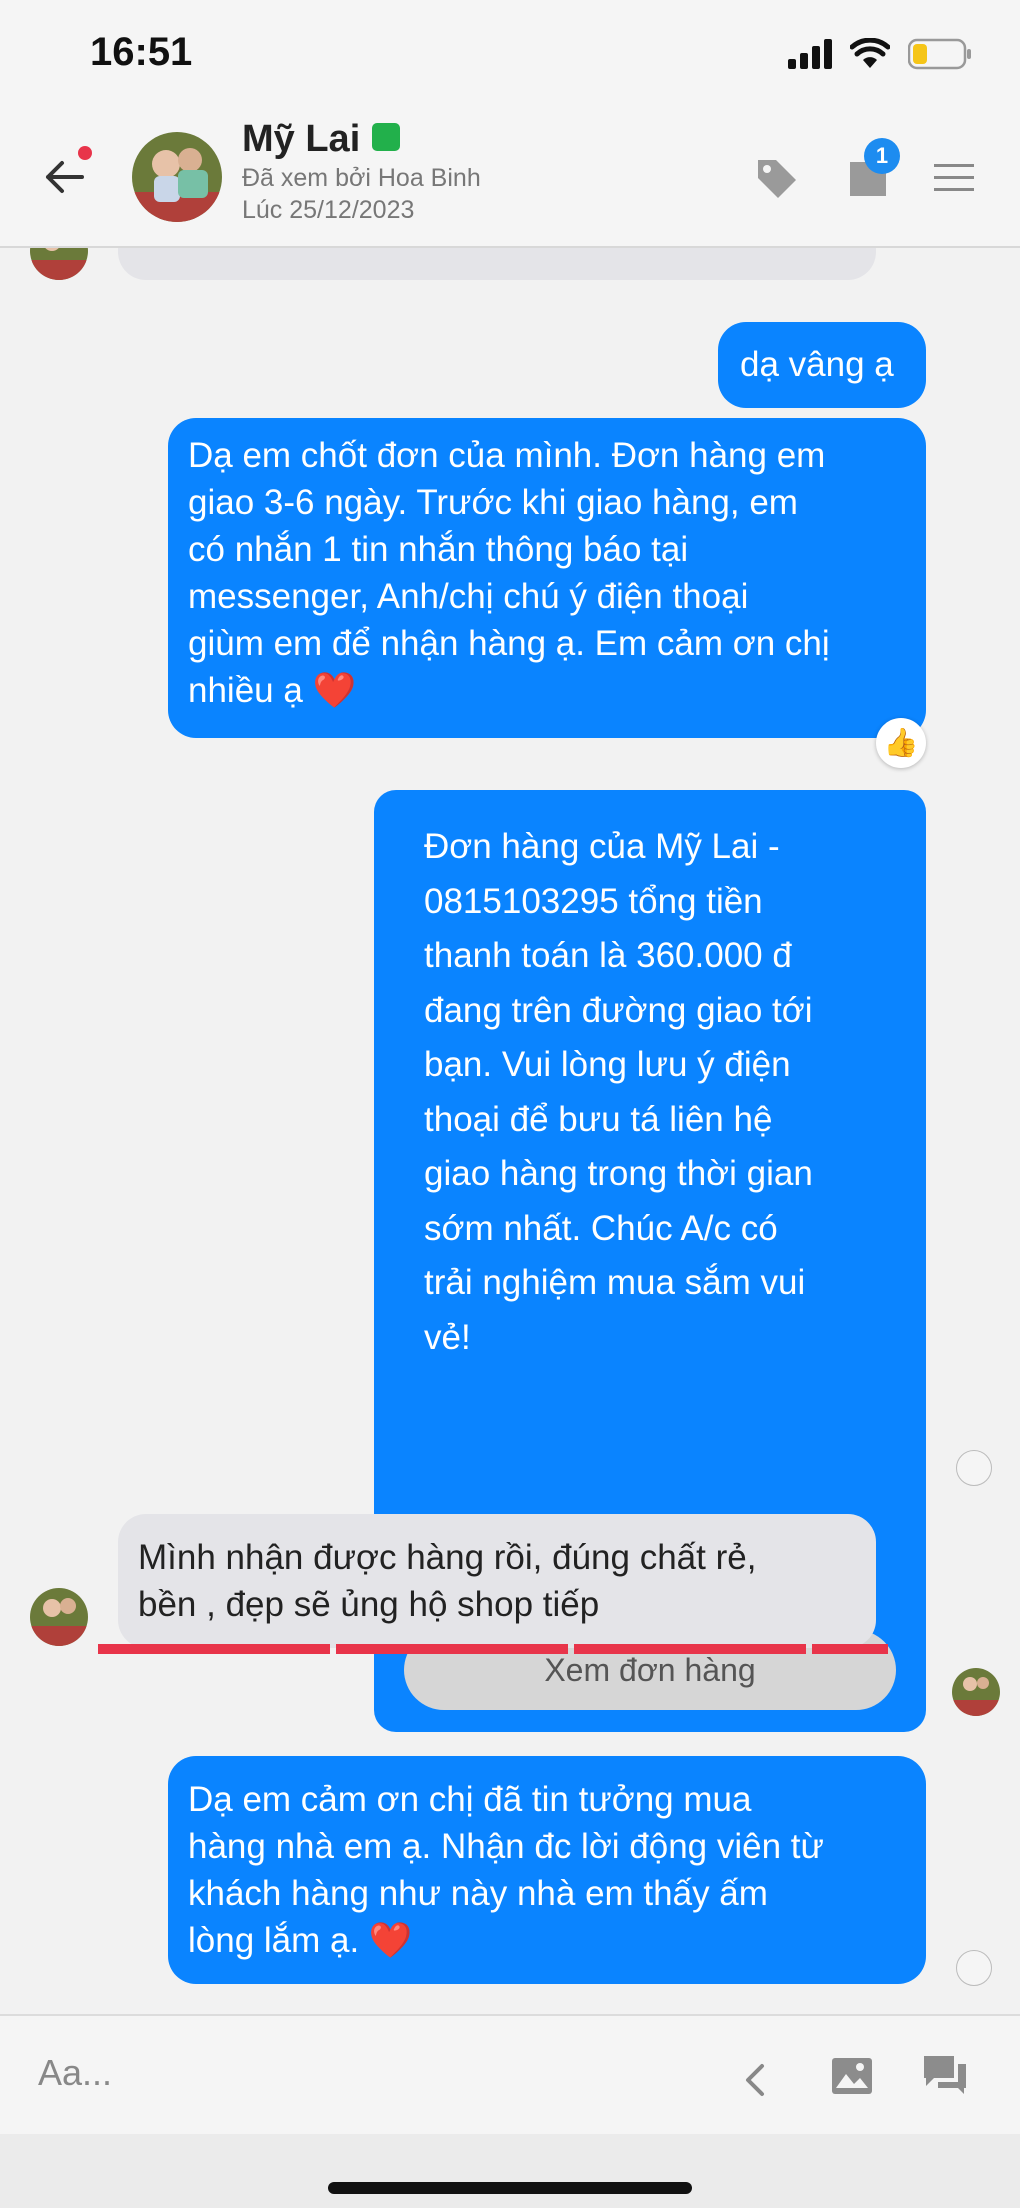 Image resolution: width=1020 pixels, height=2208 pixels. Describe the element at coordinates (602, 846) in the screenshot. I see `message-line: Đơn hàng của Mỹ Lai -` at that location.